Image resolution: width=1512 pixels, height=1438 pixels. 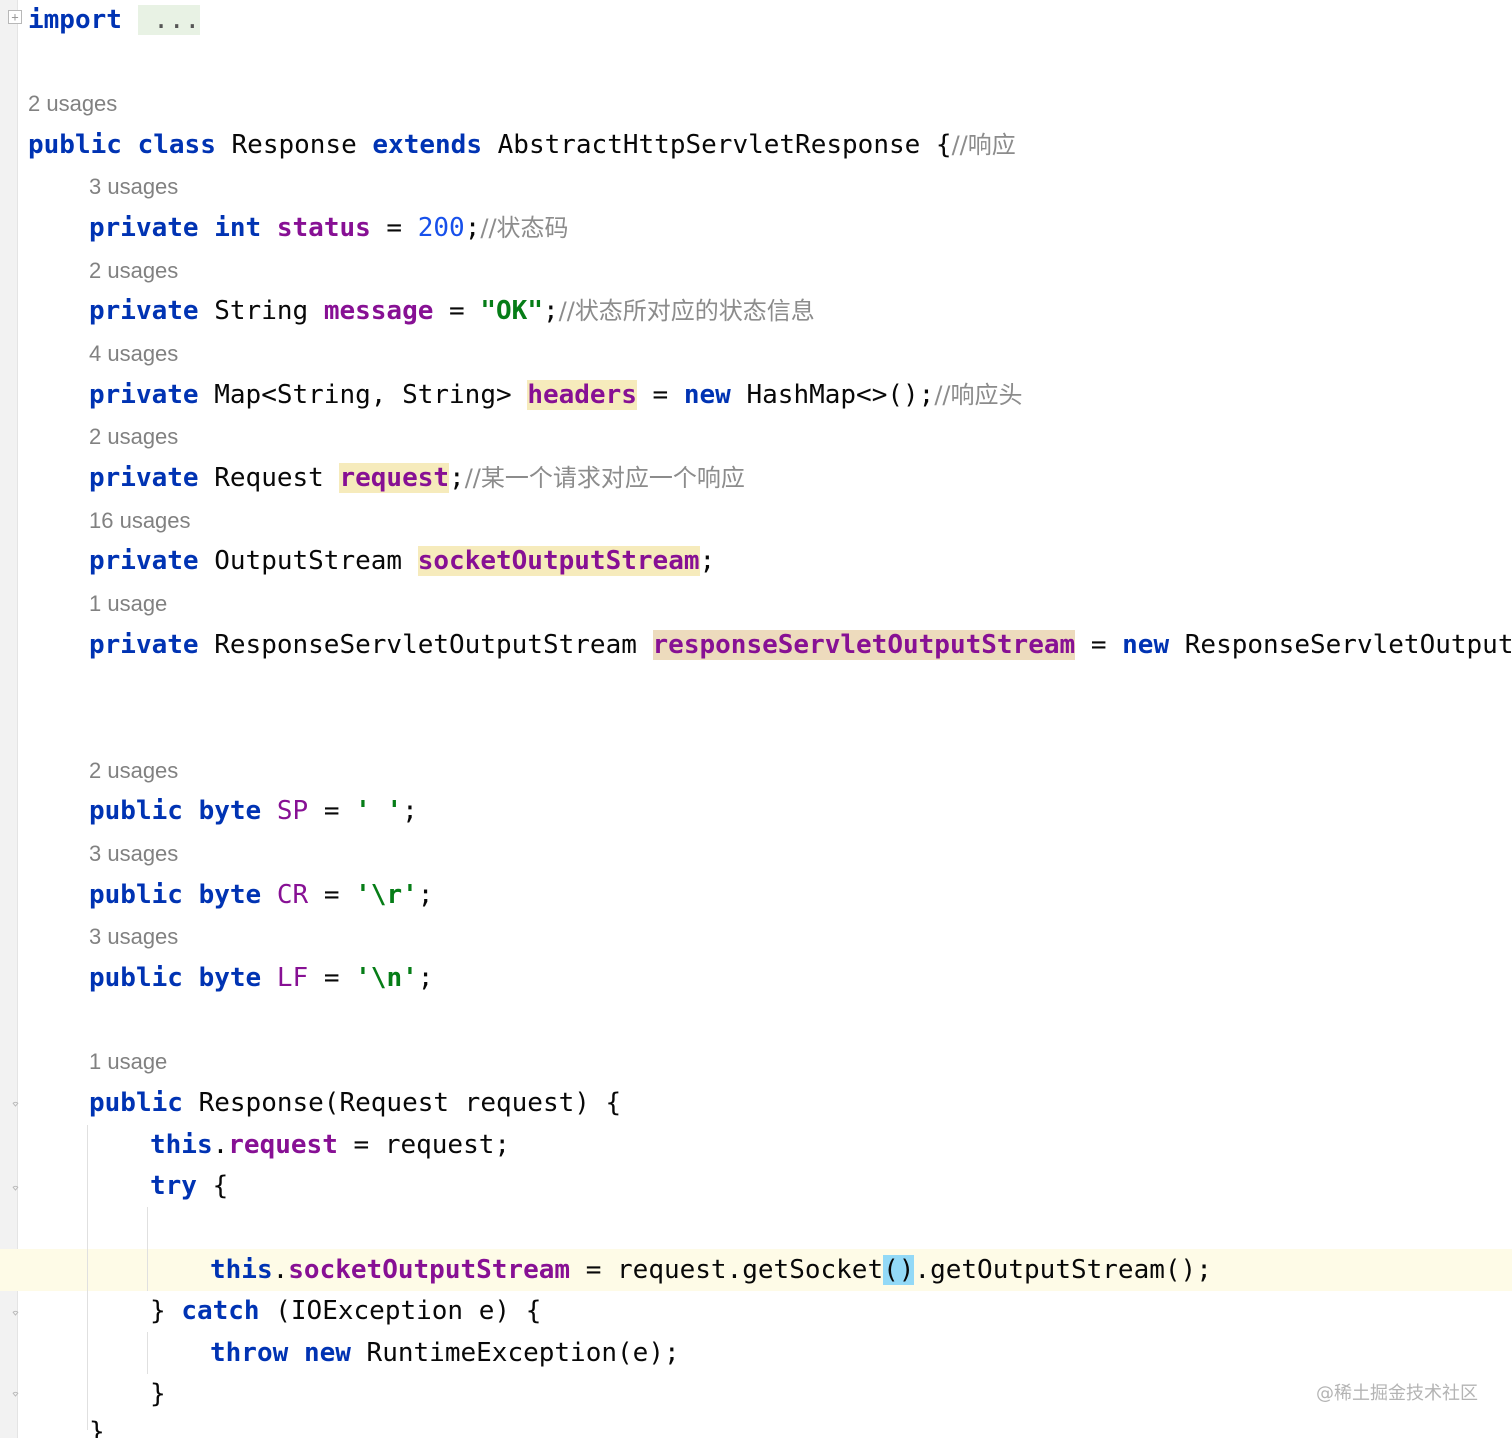 I want to click on field-name-highlighted: socketOutputStream, so click(x=558, y=561).